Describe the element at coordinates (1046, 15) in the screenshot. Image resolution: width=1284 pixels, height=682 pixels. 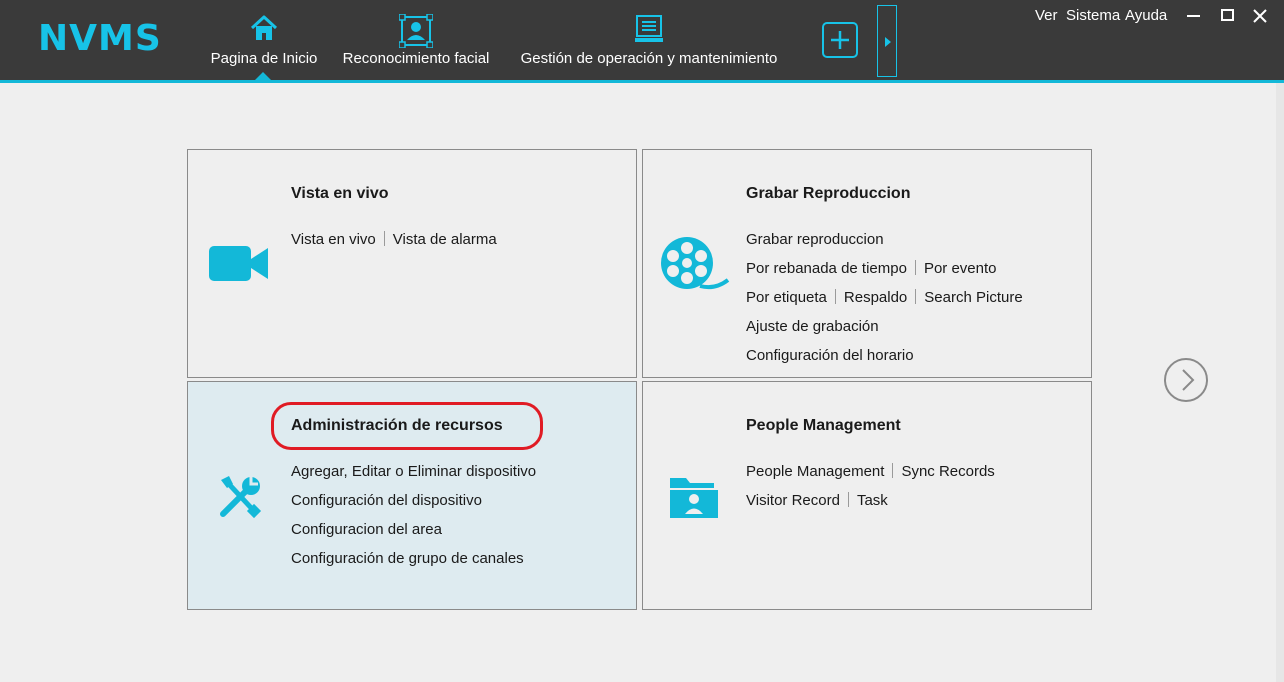
I see `menu-ver: Ver` at that location.